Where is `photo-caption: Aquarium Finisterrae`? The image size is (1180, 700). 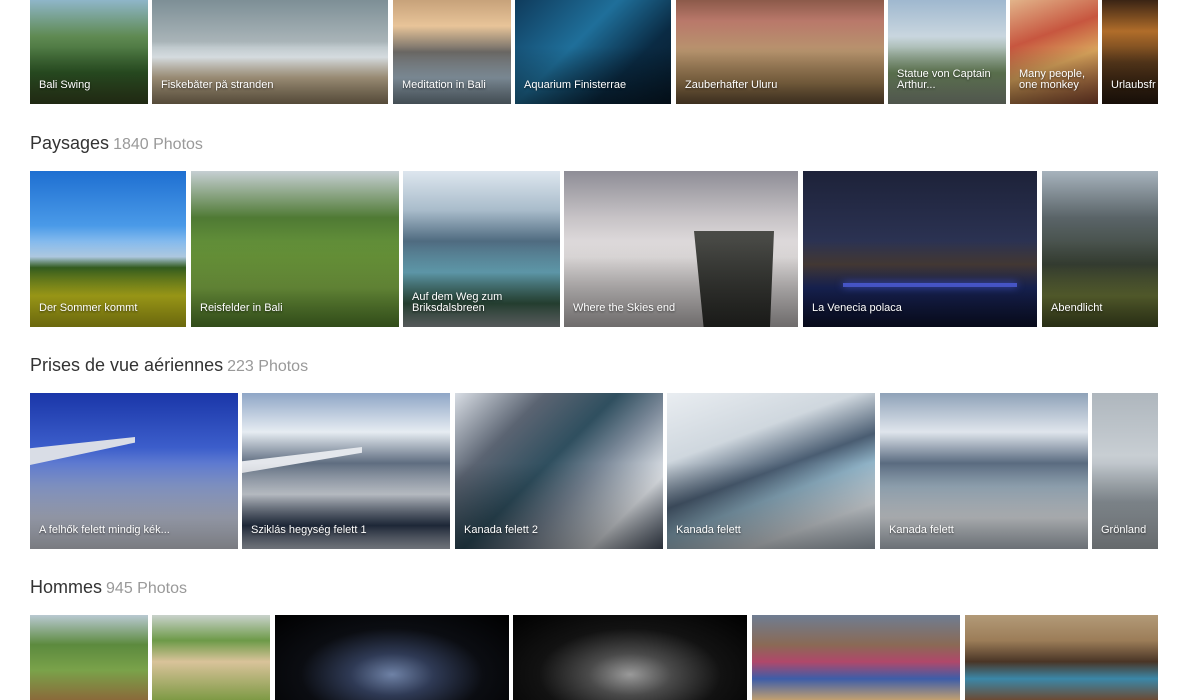 photo-caption: Aquarium Finisterrae is located at coordinates (575, 85).